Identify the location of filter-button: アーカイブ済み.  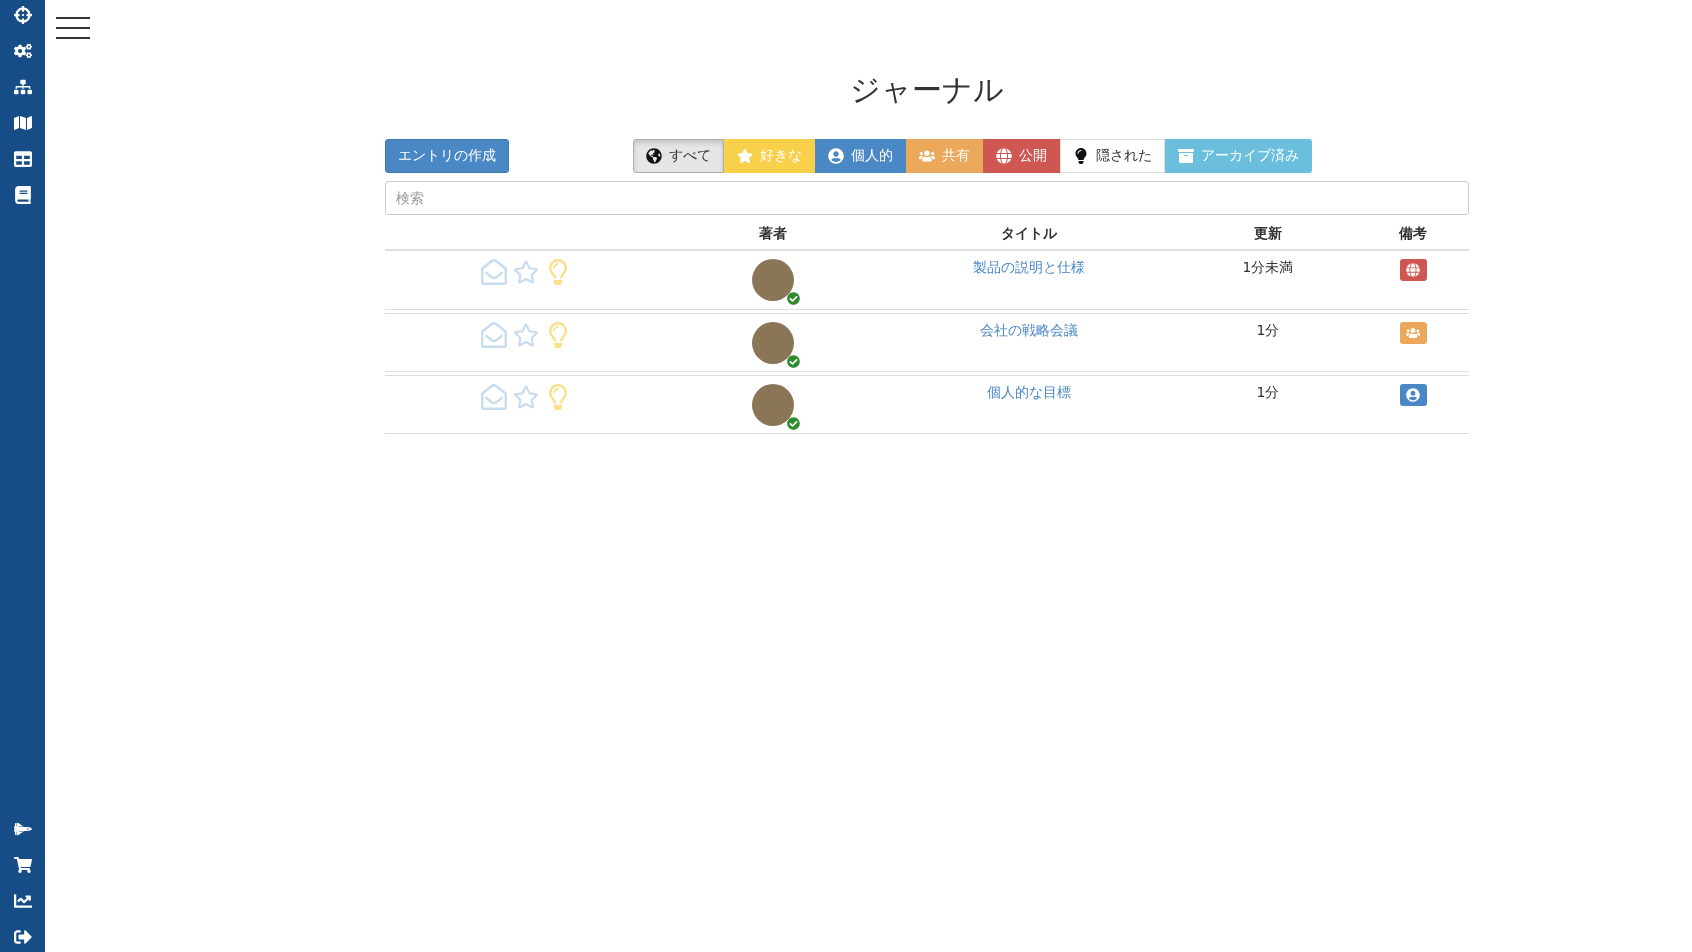
(1238, 156).